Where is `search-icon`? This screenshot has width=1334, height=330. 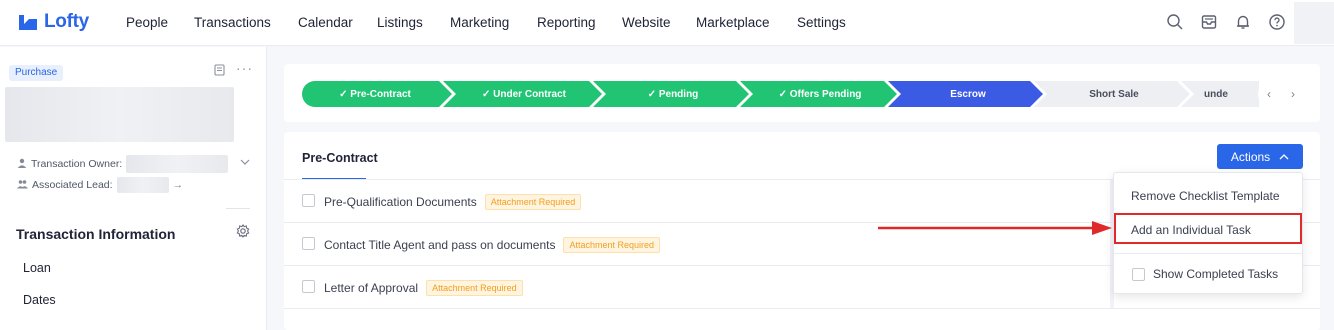 search-icon is located at coordinates (1175, 22).